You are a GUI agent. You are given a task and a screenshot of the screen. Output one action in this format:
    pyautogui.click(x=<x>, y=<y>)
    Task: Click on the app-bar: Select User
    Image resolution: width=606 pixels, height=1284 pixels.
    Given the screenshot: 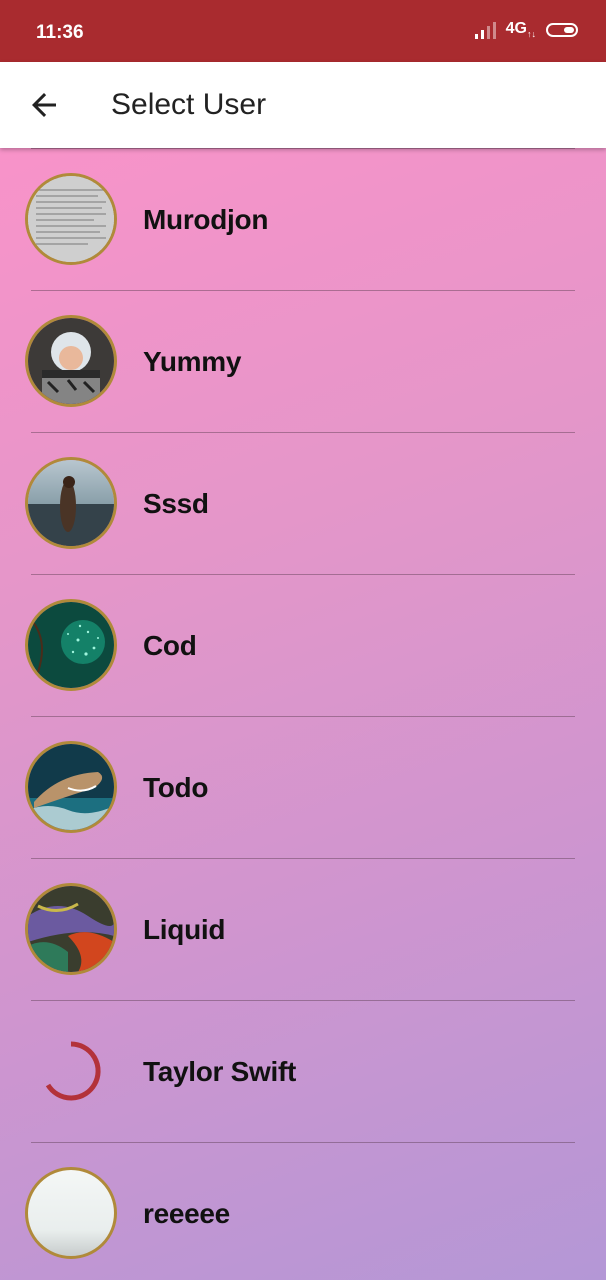 What is the action you would take?
    pyautogui.click(x=303, y=105)
    